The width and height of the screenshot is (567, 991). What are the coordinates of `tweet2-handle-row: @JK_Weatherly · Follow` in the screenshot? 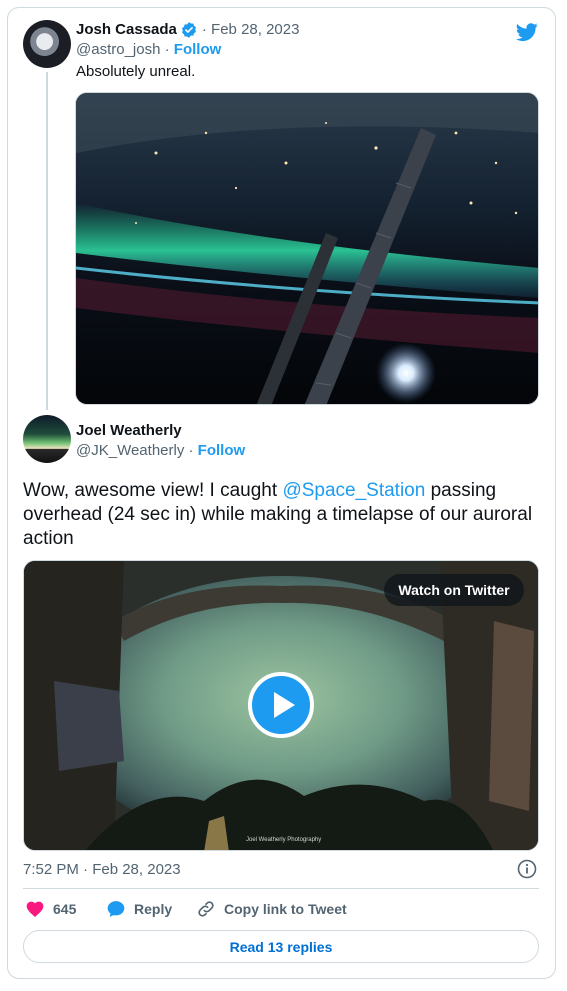 It's located at (160, 451).